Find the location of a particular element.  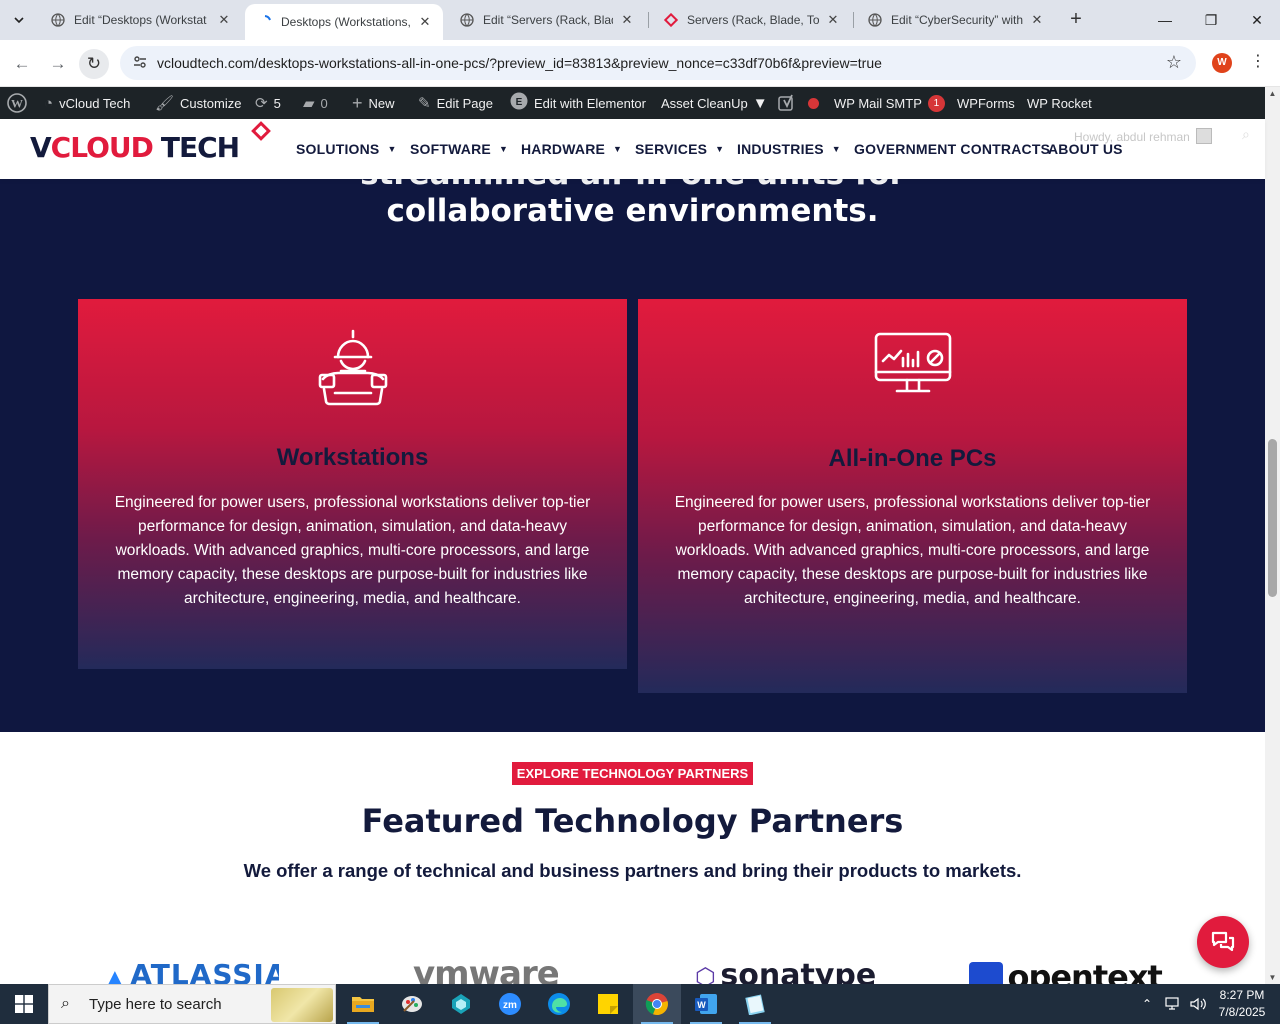

tab-edit-servers: Edit “Servers (Rack, Blade ✕ is located at coordinates (546, 20).